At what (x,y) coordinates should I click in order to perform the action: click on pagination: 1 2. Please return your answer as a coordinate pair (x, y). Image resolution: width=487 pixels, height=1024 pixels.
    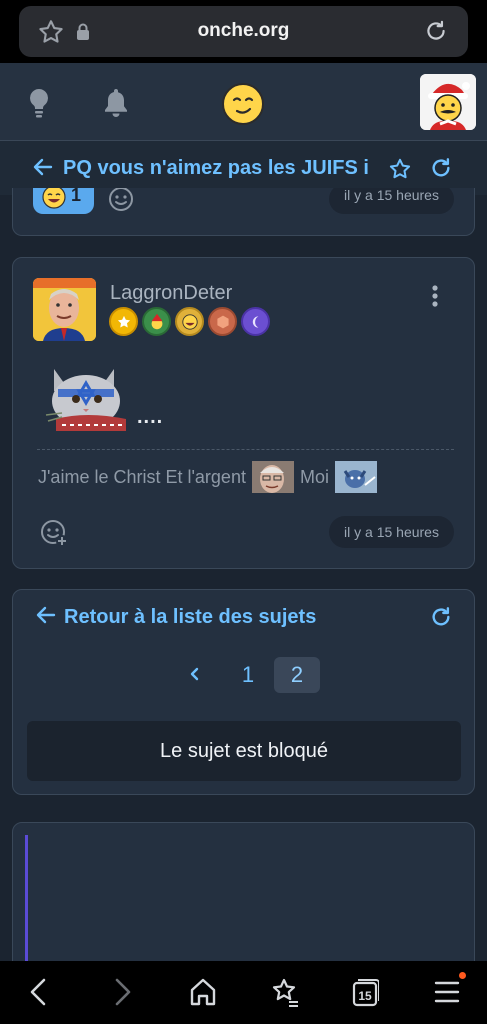
    Looking at the image, I should click on (243, 676).